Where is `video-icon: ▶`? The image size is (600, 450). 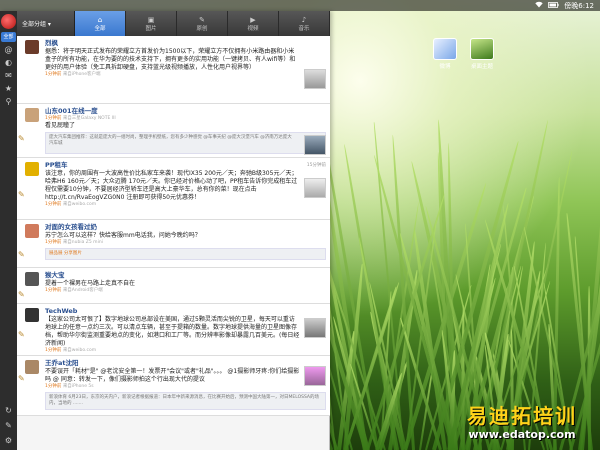 video-icon: ▶ is located at coordinates (253, 19).